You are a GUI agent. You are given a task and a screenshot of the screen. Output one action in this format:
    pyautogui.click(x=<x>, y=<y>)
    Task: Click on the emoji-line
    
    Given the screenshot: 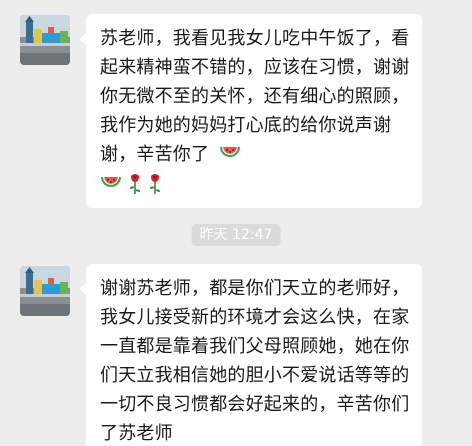 What is the action you would take?
    pyautogui.click(x=255, y=183)
    